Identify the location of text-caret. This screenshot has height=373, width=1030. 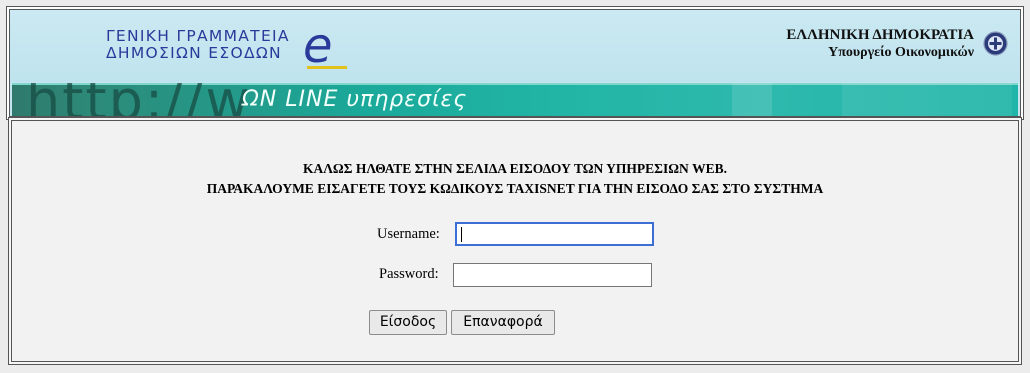
(461, 234).